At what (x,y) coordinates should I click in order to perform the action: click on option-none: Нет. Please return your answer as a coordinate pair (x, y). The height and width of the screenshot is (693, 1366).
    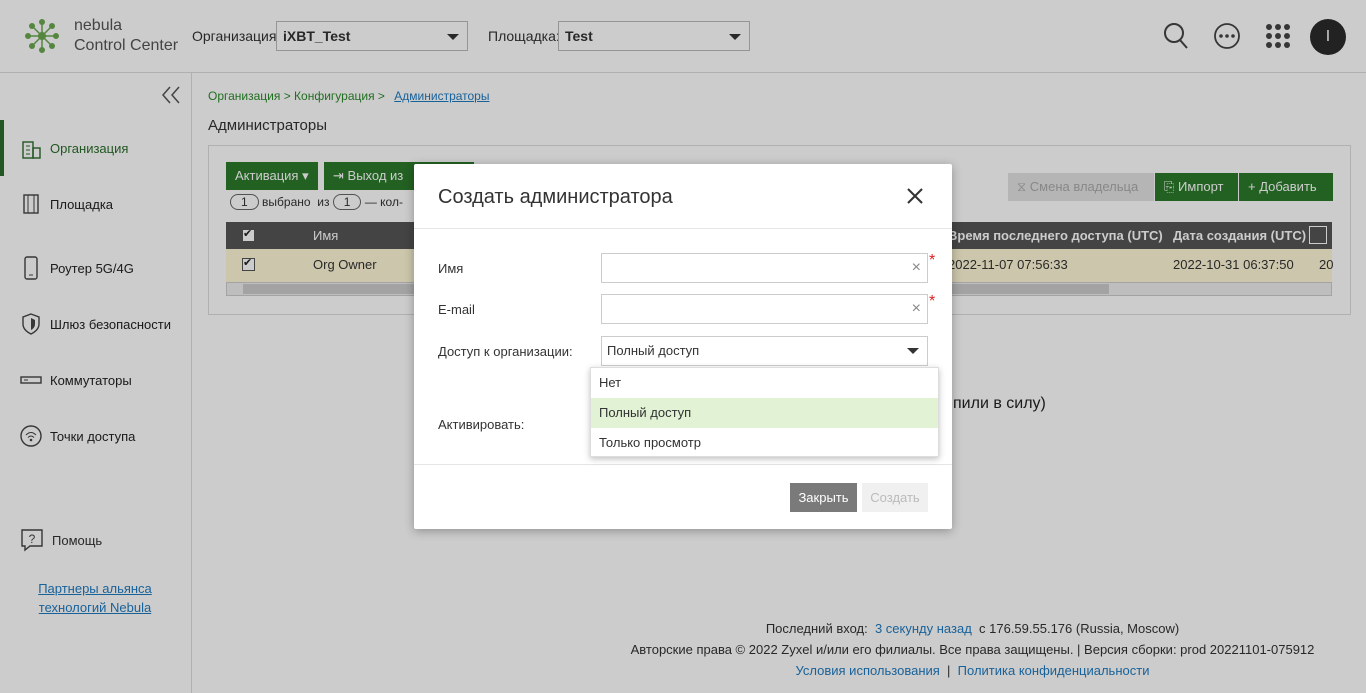
    Looking at the image, I should click on (764, 383).